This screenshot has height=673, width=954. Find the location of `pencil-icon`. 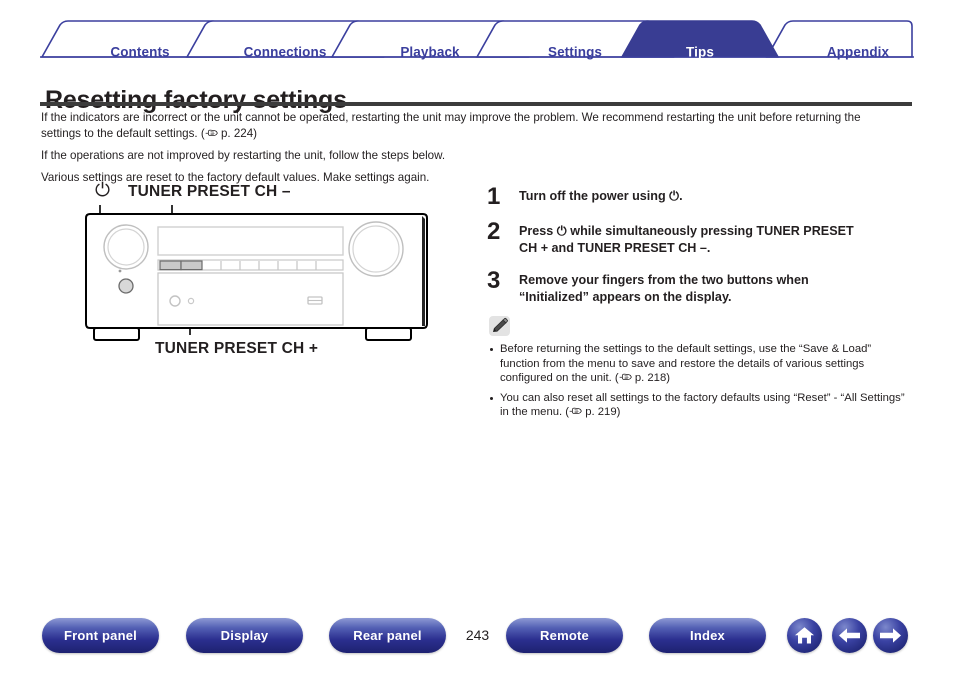

pencil-icon is located at coordinates (500, 324).